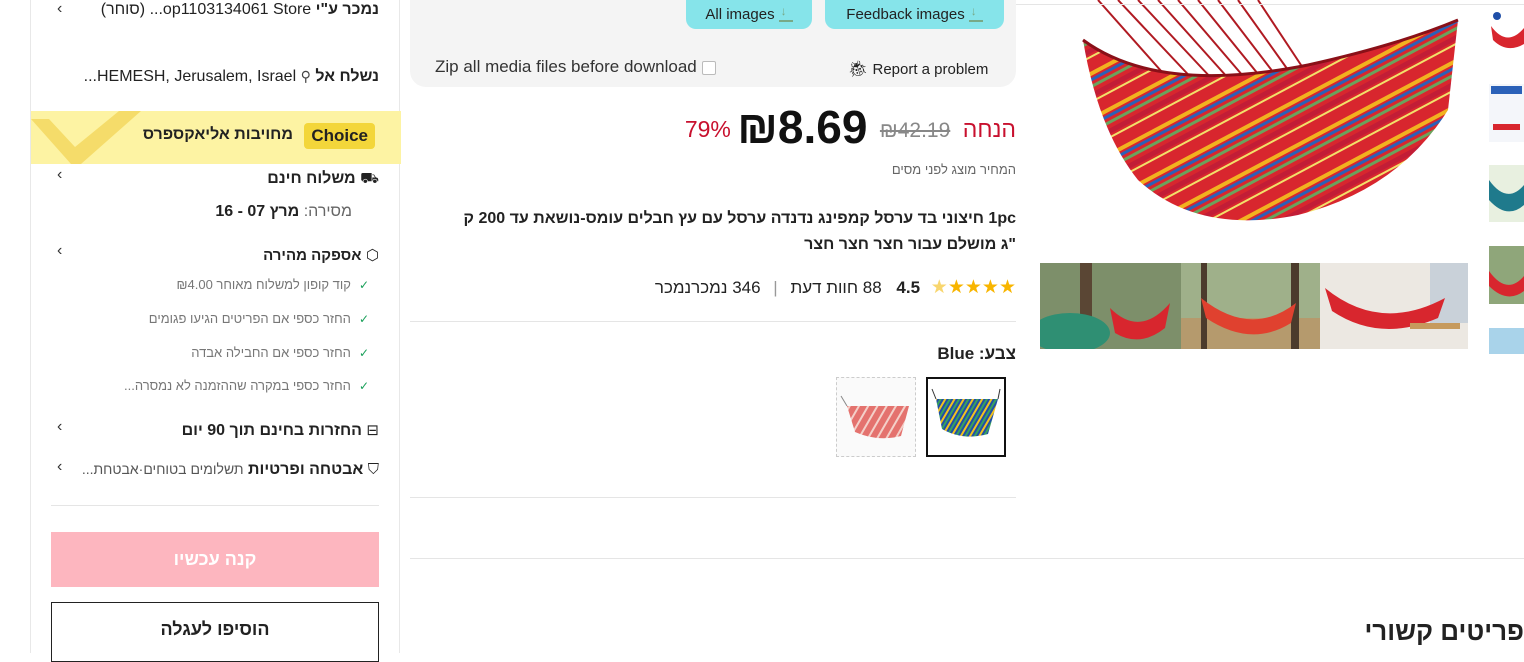 The width and height of the screenshot is (1524, 662). Describe the element at coordinates (918, 69) in the screenshot. I see `report-problem-link: 🐞︎ Report a problem` at that location.